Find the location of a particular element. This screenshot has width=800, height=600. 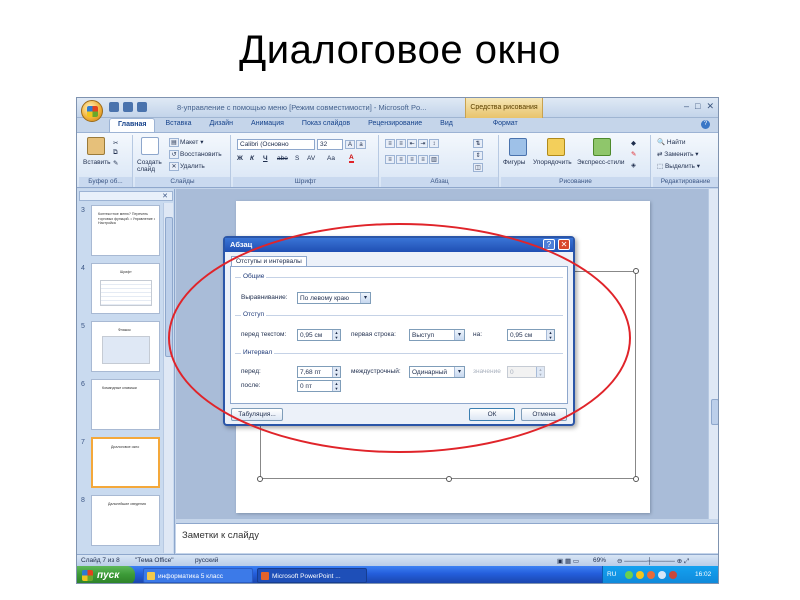

text-direction-icon: ⇅ is located at coordinates (478, 143).